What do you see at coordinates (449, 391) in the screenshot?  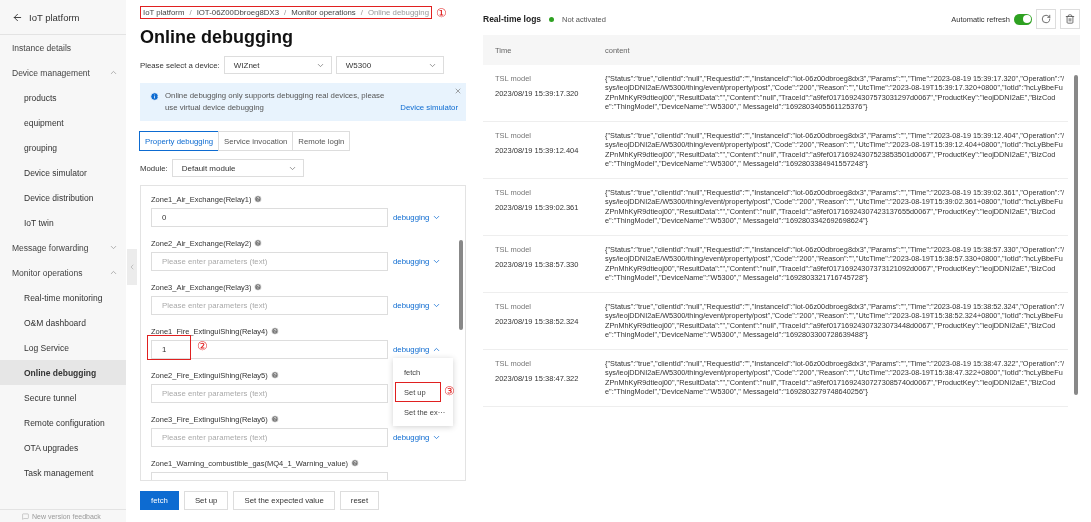 I see `annotation-number: ③` at bounding box center [449, 391].